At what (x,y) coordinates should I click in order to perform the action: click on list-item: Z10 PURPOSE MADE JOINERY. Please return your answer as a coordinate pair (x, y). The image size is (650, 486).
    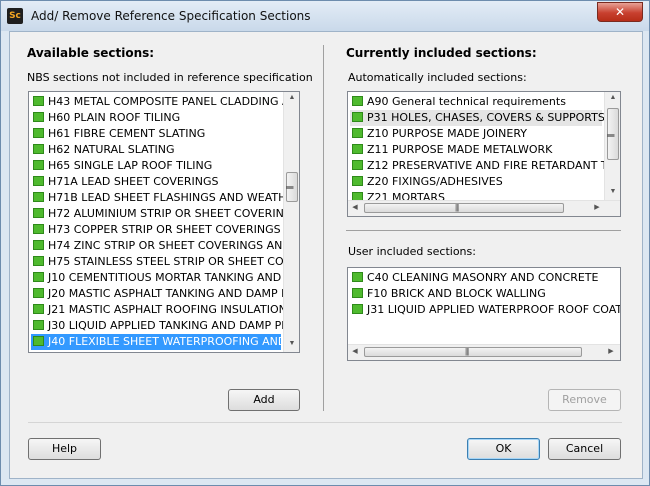
    Looking at the image, I should click on (476, 134).